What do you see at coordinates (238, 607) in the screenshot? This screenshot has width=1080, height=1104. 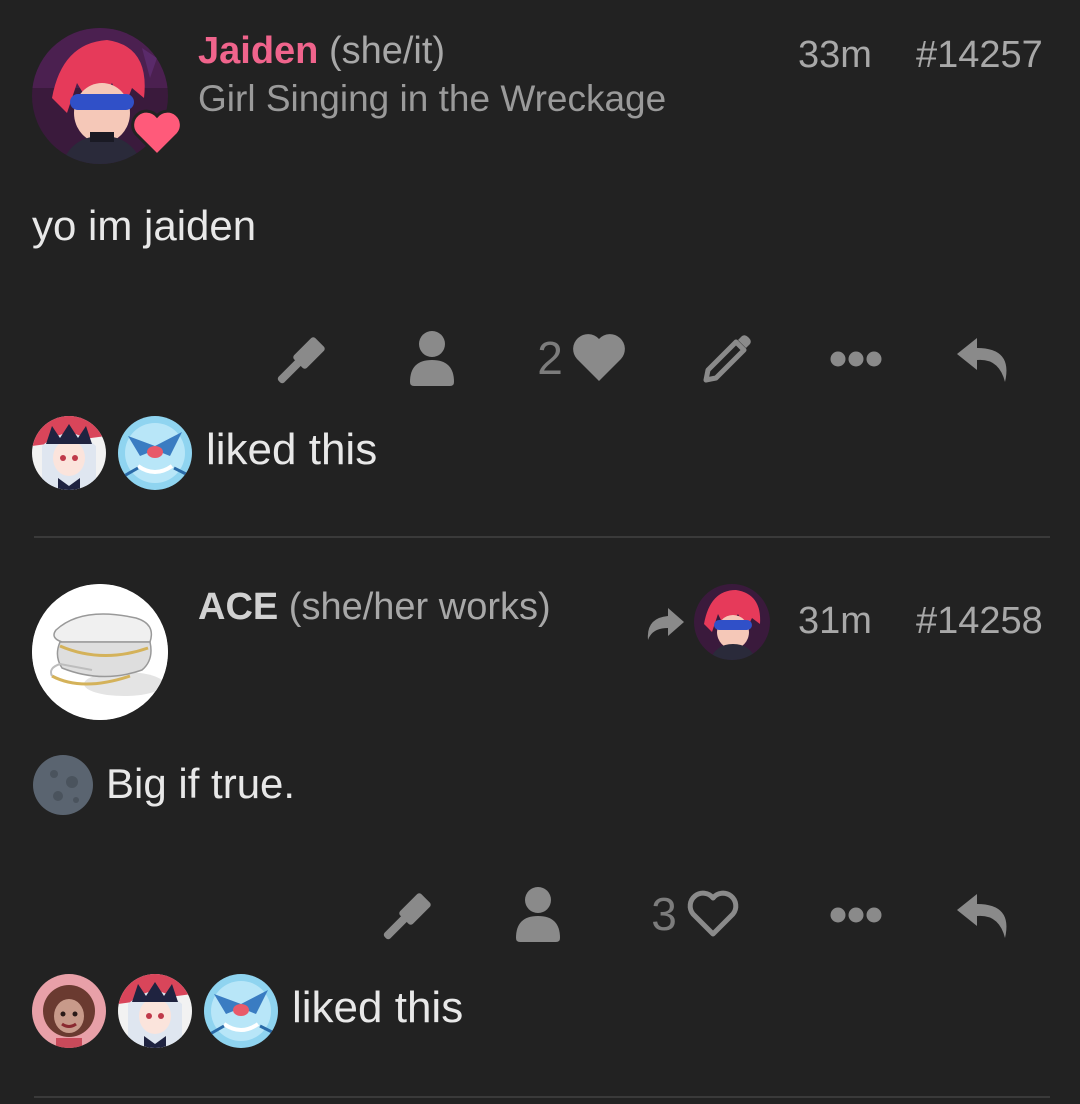 I see `username: ACE` at bounding box center [238, 607].